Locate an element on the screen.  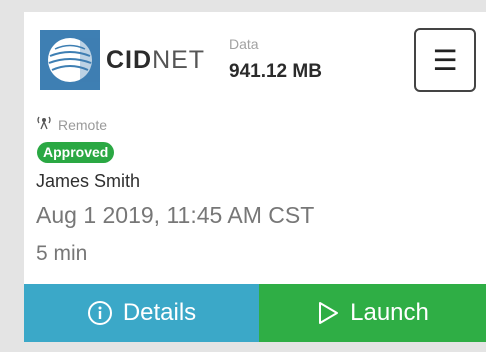
brand-name-light: NET is located at coordinates (179, 60).